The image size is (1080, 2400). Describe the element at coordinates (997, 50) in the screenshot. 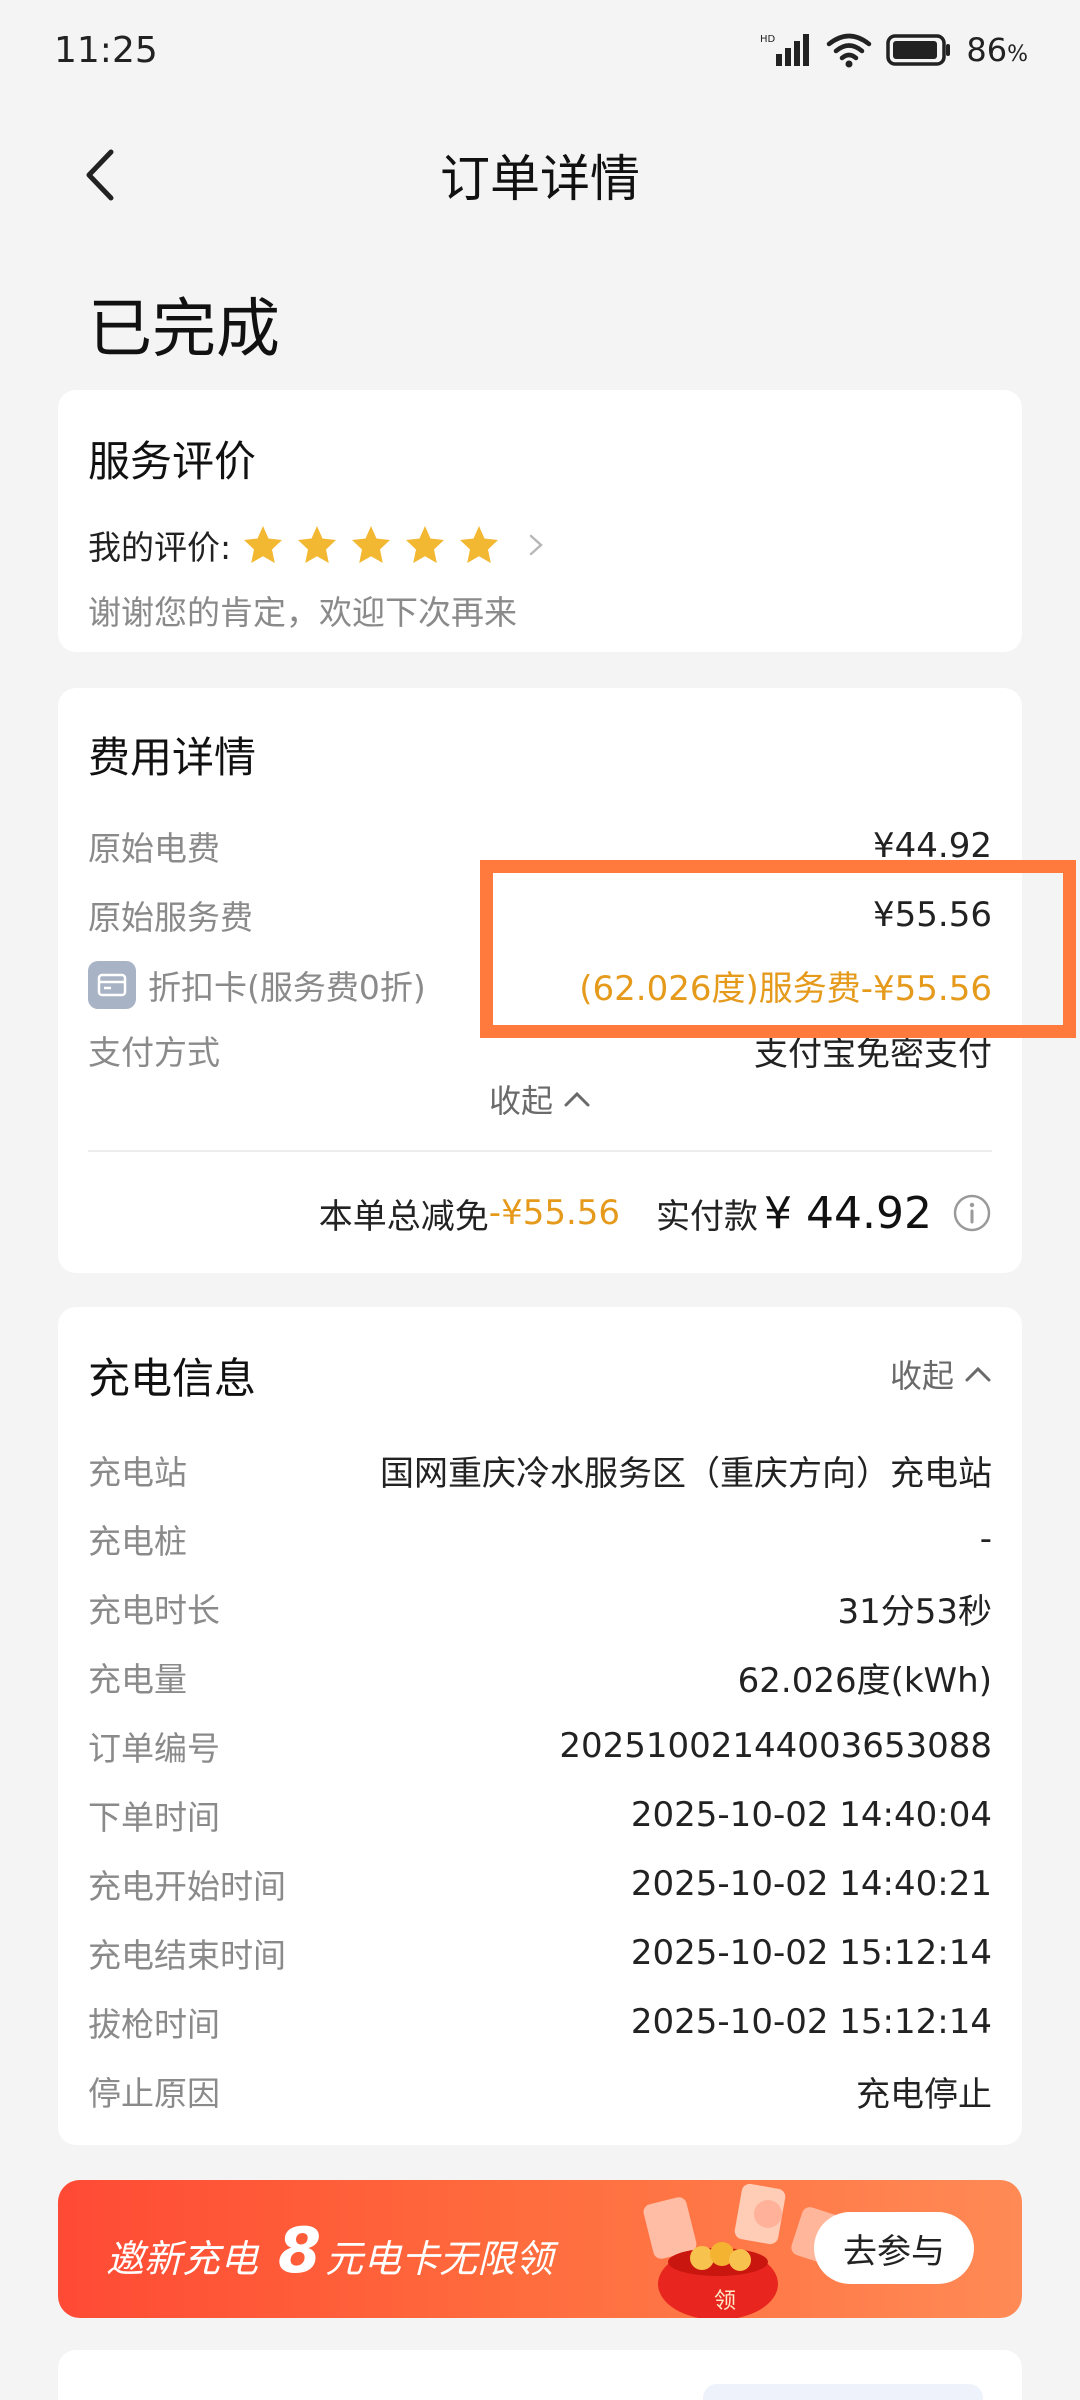

I see `battery-percent: 86%` at that location.